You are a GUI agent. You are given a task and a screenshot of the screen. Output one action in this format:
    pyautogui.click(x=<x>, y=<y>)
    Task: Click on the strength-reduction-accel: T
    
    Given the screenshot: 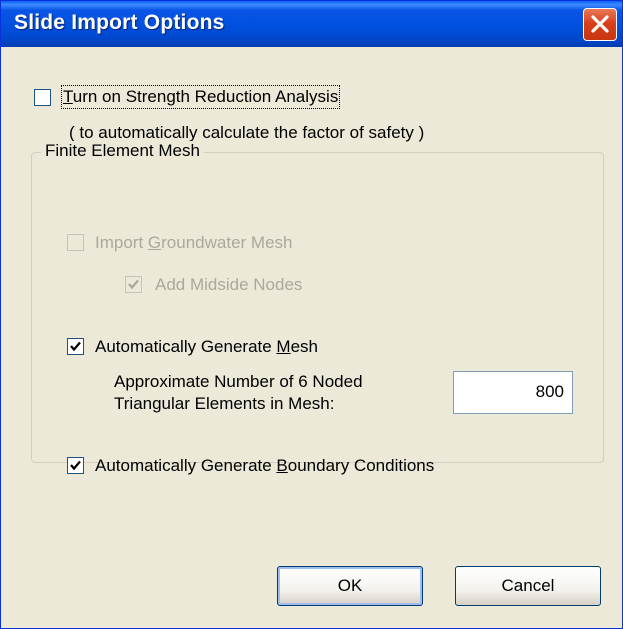 What is the action you would take?
    pyautogui.click(x=68, y=96)
    